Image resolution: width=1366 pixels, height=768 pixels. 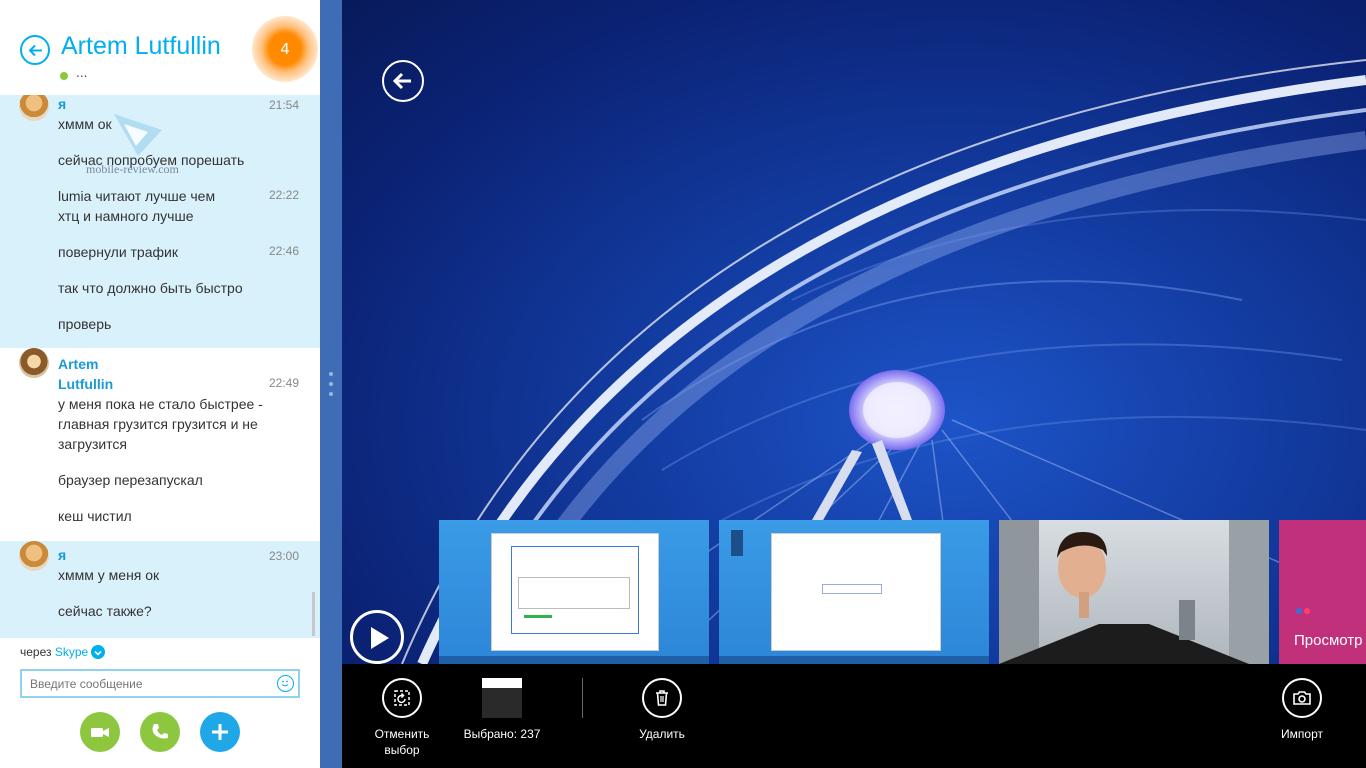 I want to click on message-time: 22:49, so click(x=283, y=383).